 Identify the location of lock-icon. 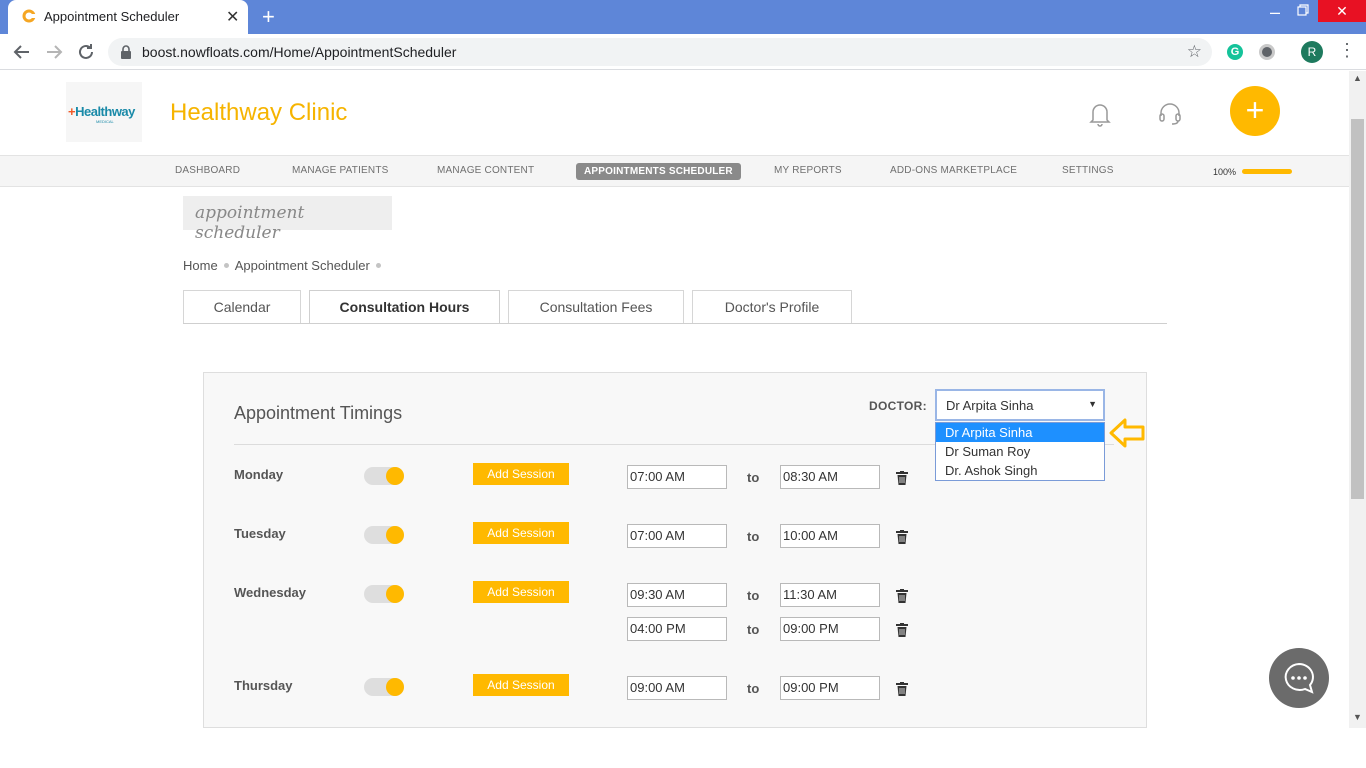
(126, 52).